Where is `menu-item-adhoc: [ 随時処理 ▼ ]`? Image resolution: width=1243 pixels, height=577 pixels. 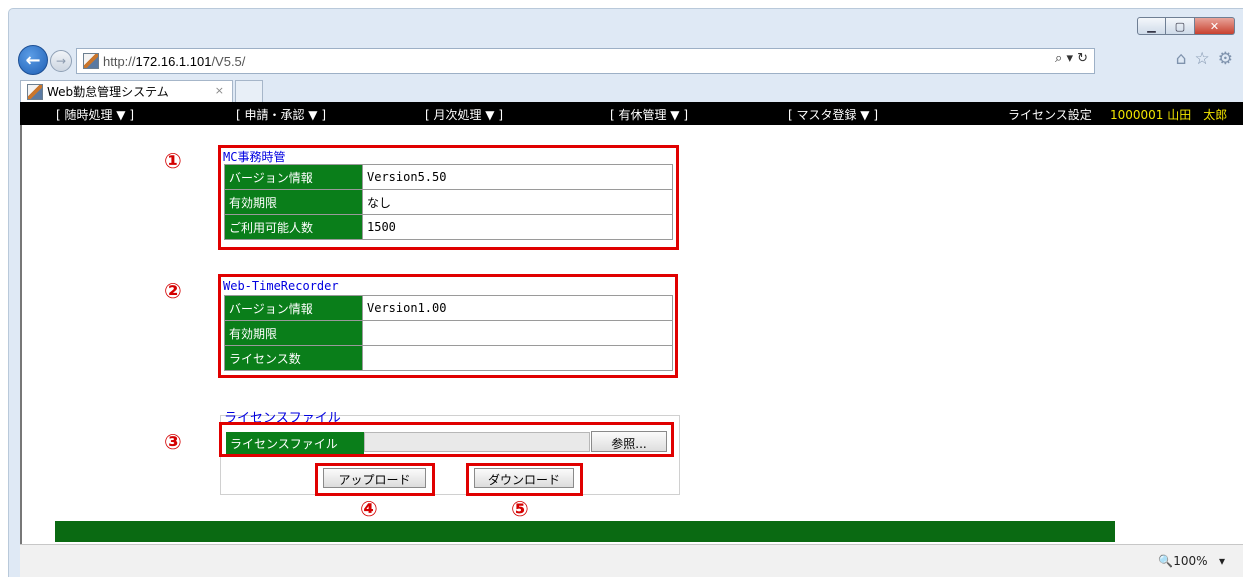
menu-item-adhoc: [ 随時処理 ▼ ] is located at coordinates (95, 114).